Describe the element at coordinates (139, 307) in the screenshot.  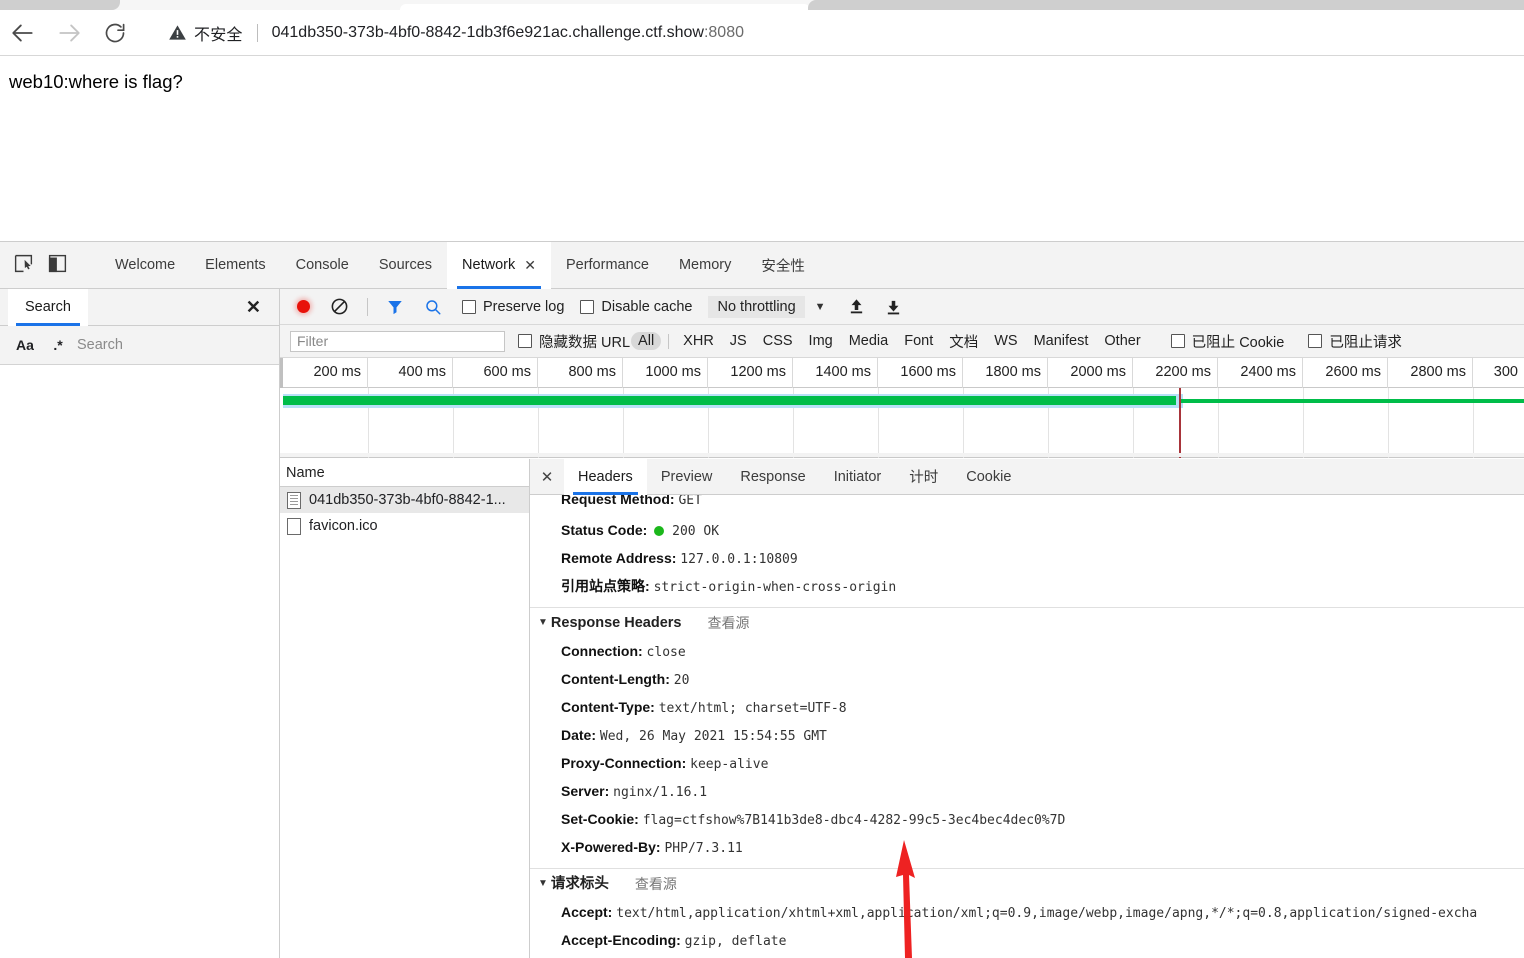
I see `search-drawer-header: Search ✕` at that location.